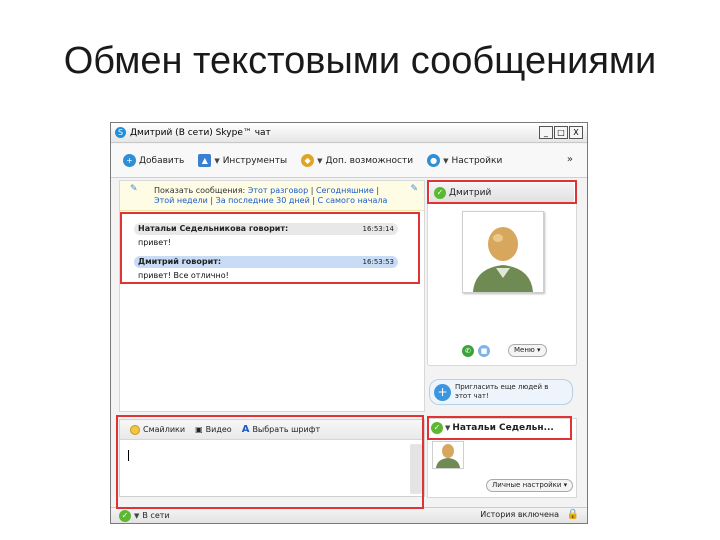  I want to click on tools-label: Инструменты, so click(255, 160).